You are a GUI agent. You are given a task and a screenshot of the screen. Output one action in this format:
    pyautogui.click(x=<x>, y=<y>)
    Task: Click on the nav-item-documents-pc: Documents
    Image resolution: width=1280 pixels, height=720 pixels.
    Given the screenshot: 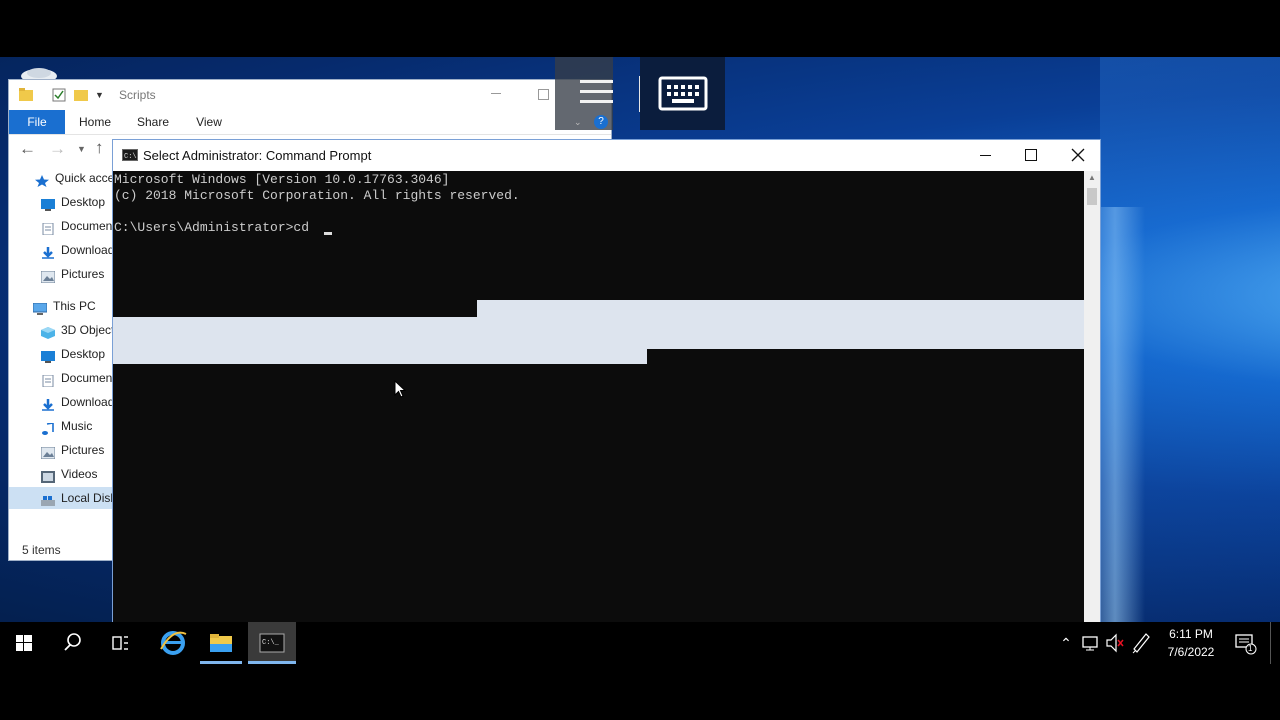 What is the action you would take?
    pyautogui.click(x=81, y=378)
    